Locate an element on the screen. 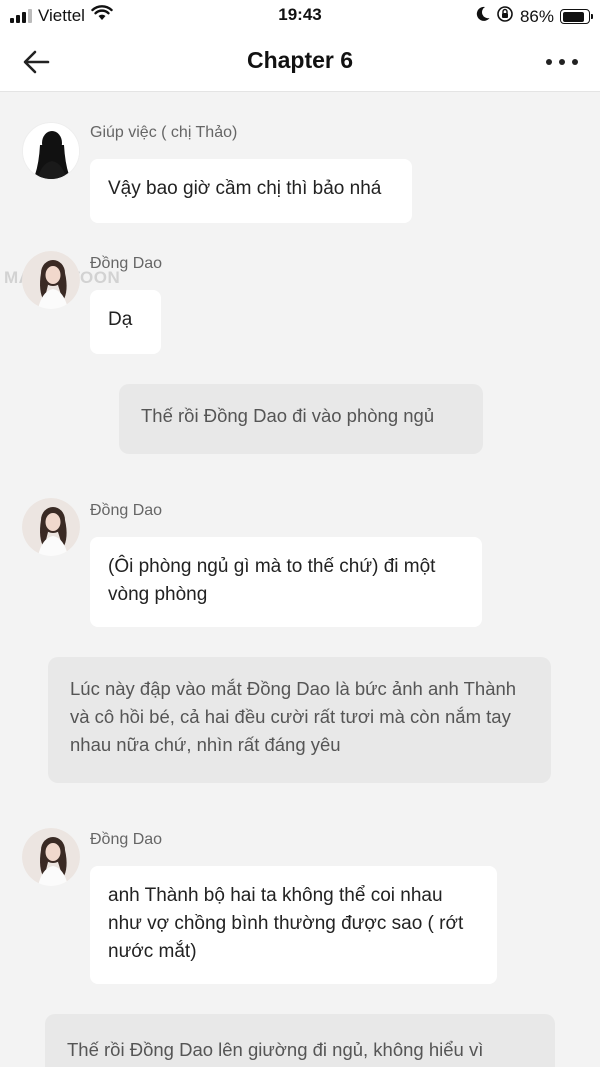  battery-percent: 86% is located at coordinates (536, 16).